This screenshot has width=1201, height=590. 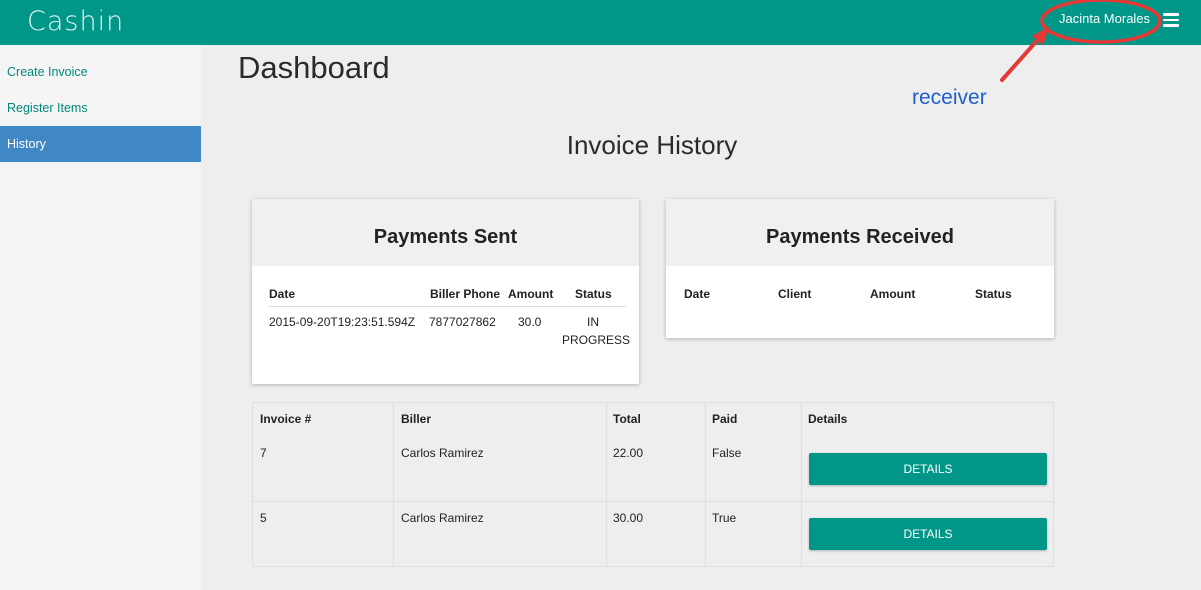 What do you see at coordinates (949, 97) in the screenshot?
I see `annotation-label: receiver` at bounding box center [949, 97].